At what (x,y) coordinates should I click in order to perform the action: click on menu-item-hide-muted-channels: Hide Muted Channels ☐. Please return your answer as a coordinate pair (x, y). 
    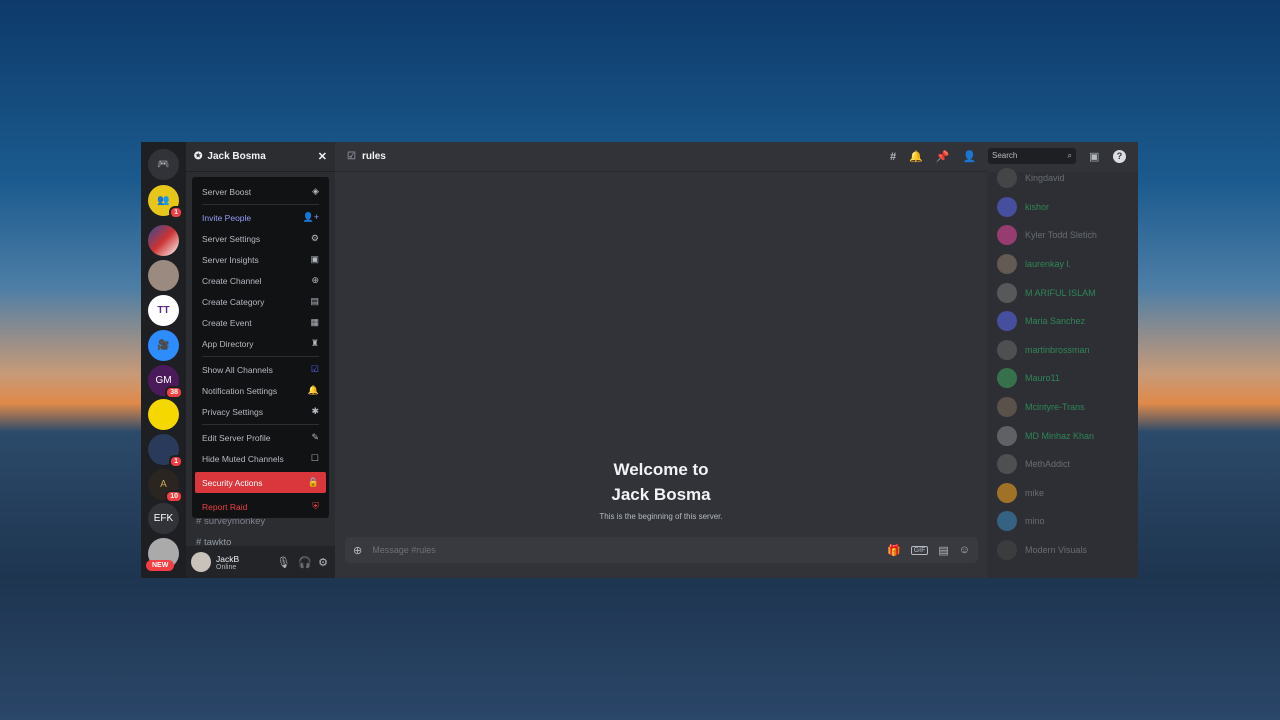
    Looking at the image, I should click on (260, 458).